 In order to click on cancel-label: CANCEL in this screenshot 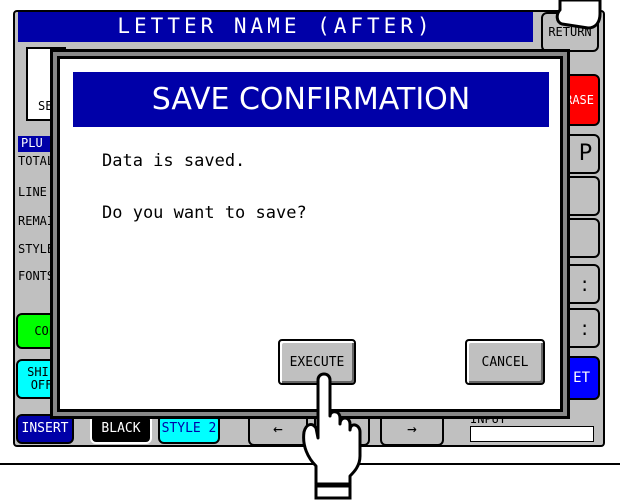, I will do `click(505, 362)`.